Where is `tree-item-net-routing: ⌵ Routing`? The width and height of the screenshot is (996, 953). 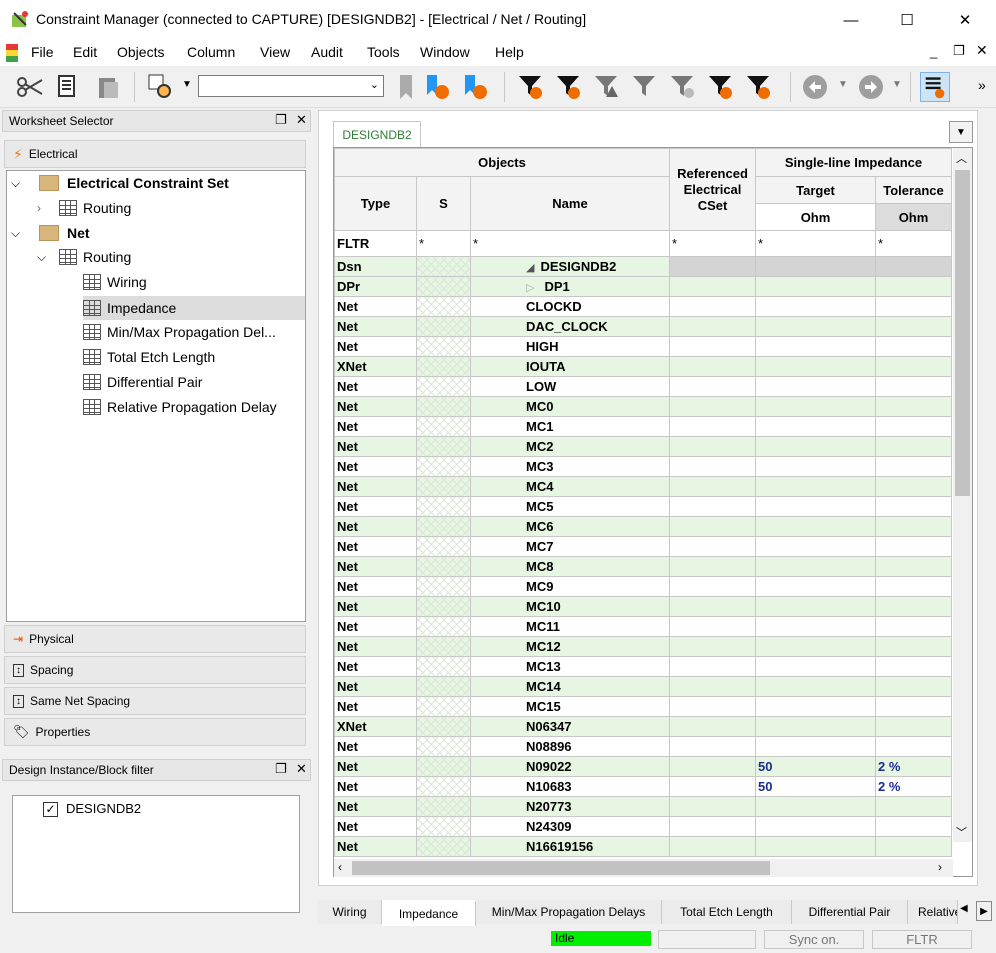
tree-item-net-routing: ⌵ Routing is located at coordinates (84, 257).